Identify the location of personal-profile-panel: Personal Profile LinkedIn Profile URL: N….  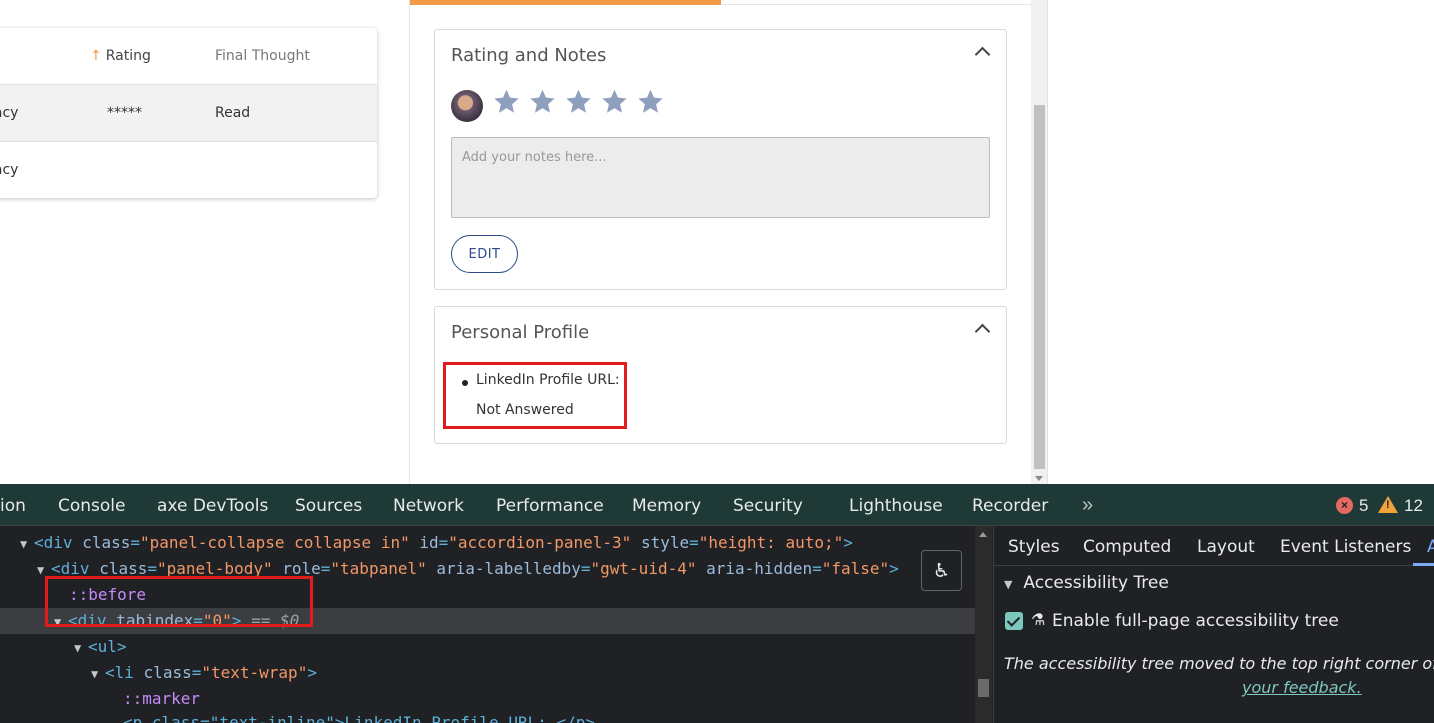
(720, 375).